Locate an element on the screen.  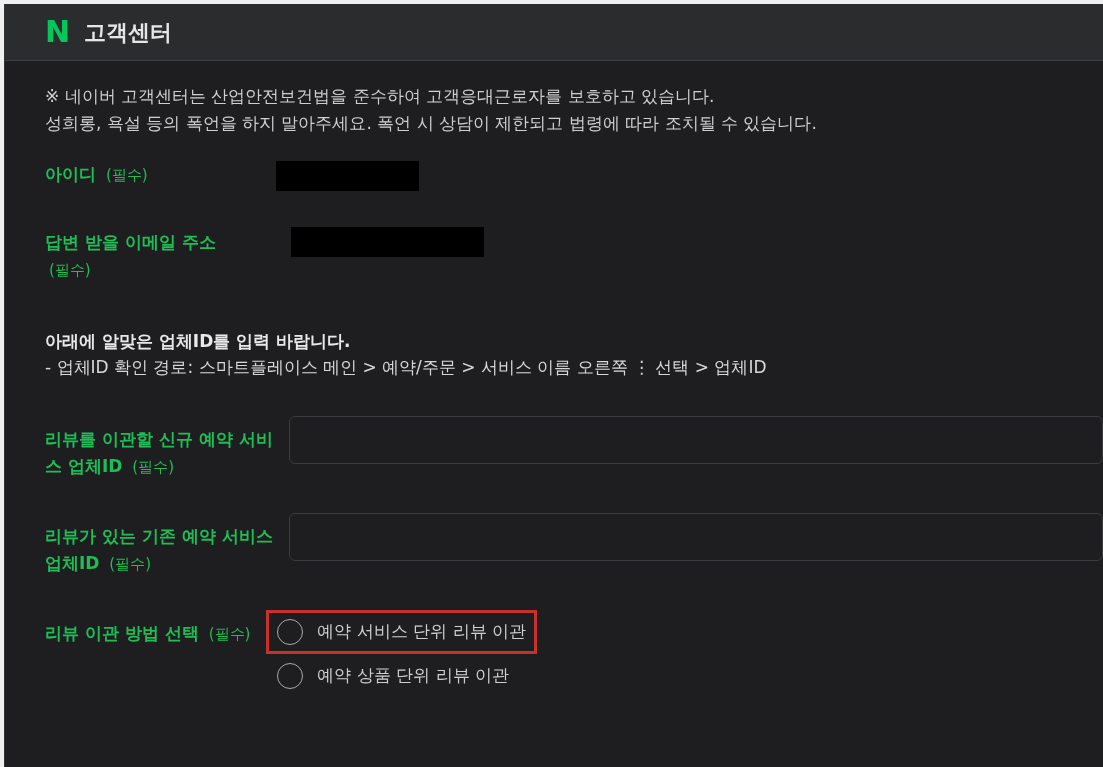
notice-text: 성희롱, 욕설 등의 폭언을 하지 말아주세요. 폭언 시 상담이 제한되고 법령에 따라 조치될 수 있습니다. is located at coordinates (431, 123).